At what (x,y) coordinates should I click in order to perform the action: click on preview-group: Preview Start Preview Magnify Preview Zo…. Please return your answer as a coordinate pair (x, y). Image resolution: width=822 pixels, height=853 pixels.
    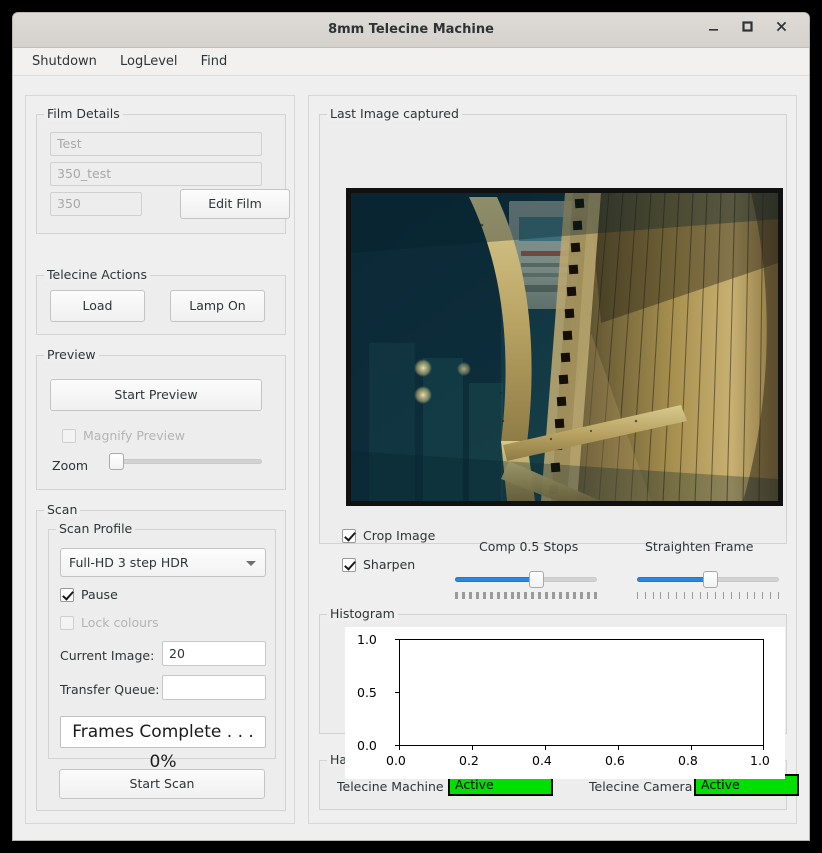
    Looking at the image, I should click on (161, 418).